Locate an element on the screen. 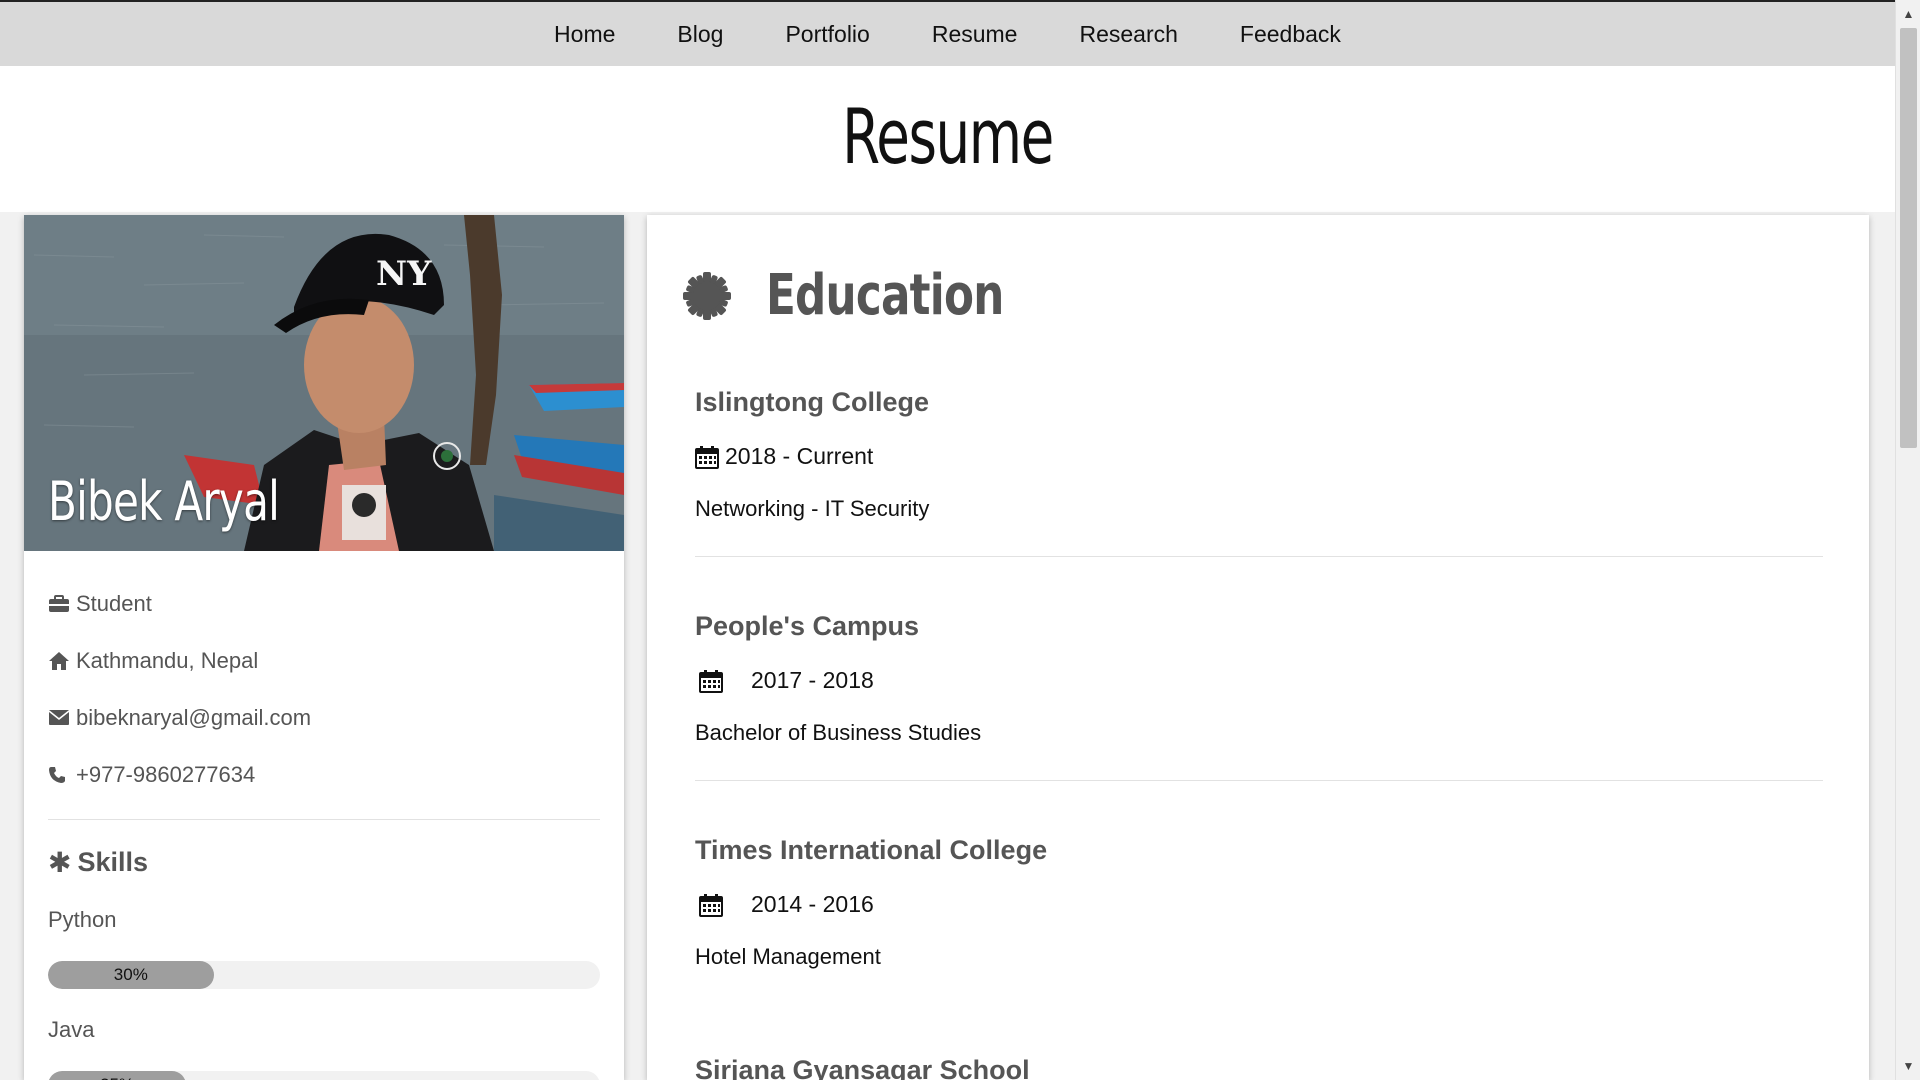  info-phone: +977-9860277634 is located at coordinates (324, 774).